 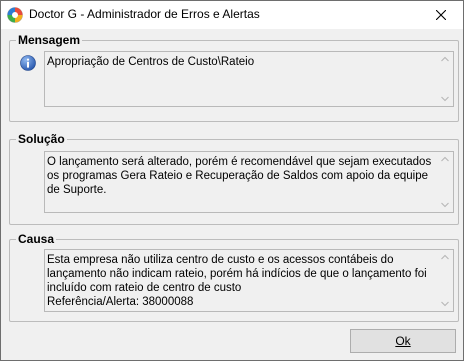 I want to click on close-button, so click(x=441, y=15).